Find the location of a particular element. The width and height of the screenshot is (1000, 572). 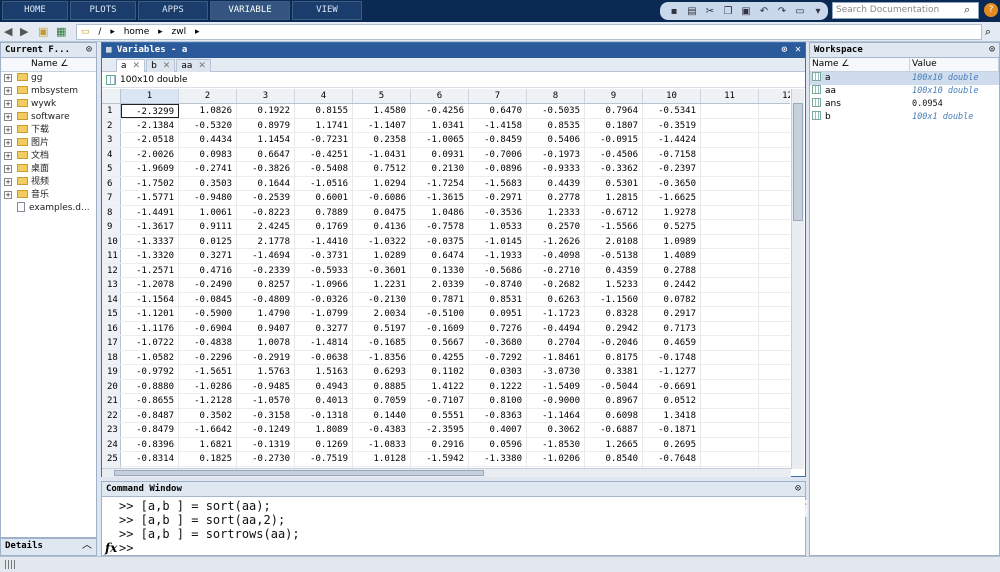

table-cell: 0.4013 is located at coordinates (324, 401).